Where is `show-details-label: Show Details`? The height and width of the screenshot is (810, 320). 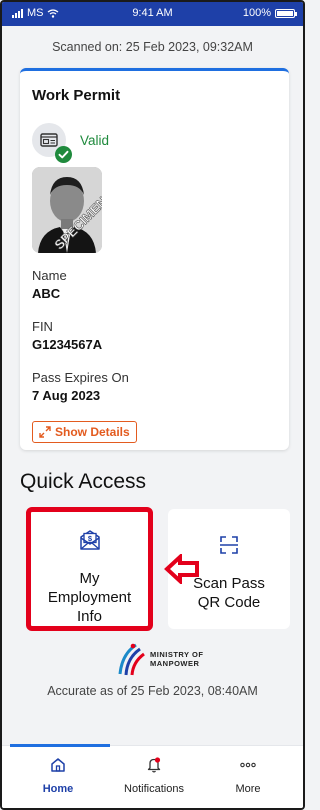 show-details-label: Show Details is located at coordinates (92, 432).